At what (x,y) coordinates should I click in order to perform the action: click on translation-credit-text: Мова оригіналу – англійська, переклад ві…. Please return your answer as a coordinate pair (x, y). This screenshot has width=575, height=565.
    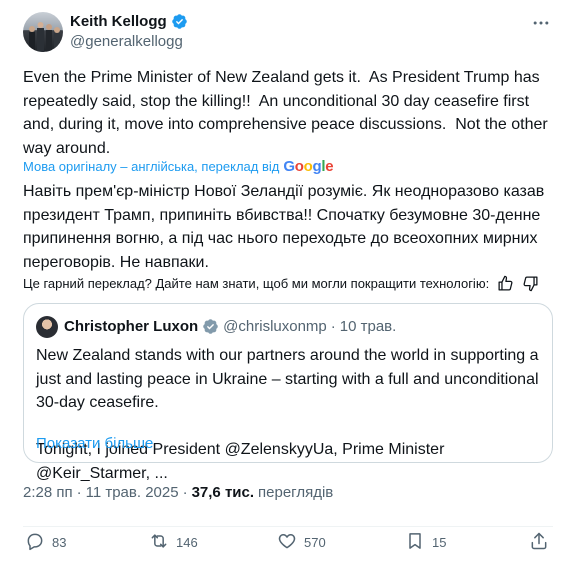
    Looking at the image, I should click on (151, 166).